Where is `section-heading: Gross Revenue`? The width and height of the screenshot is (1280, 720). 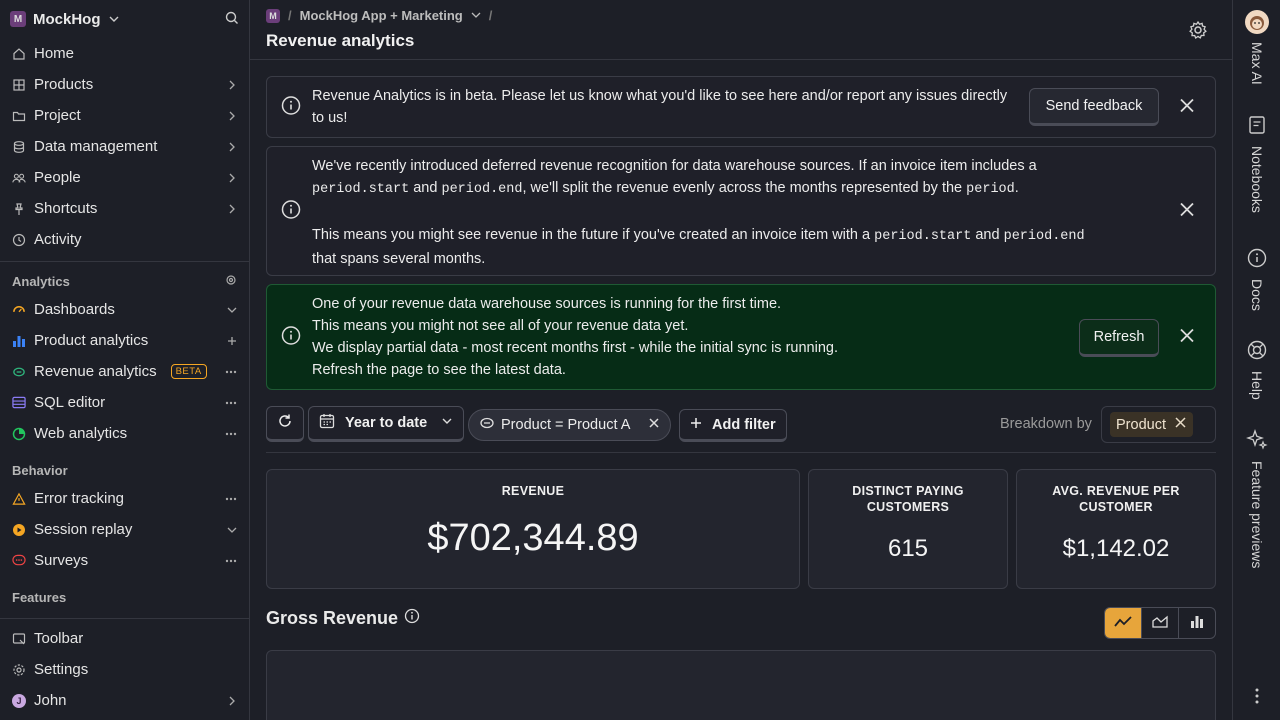 section-heading: Gross Revenue is located at coordinates (332, 618).